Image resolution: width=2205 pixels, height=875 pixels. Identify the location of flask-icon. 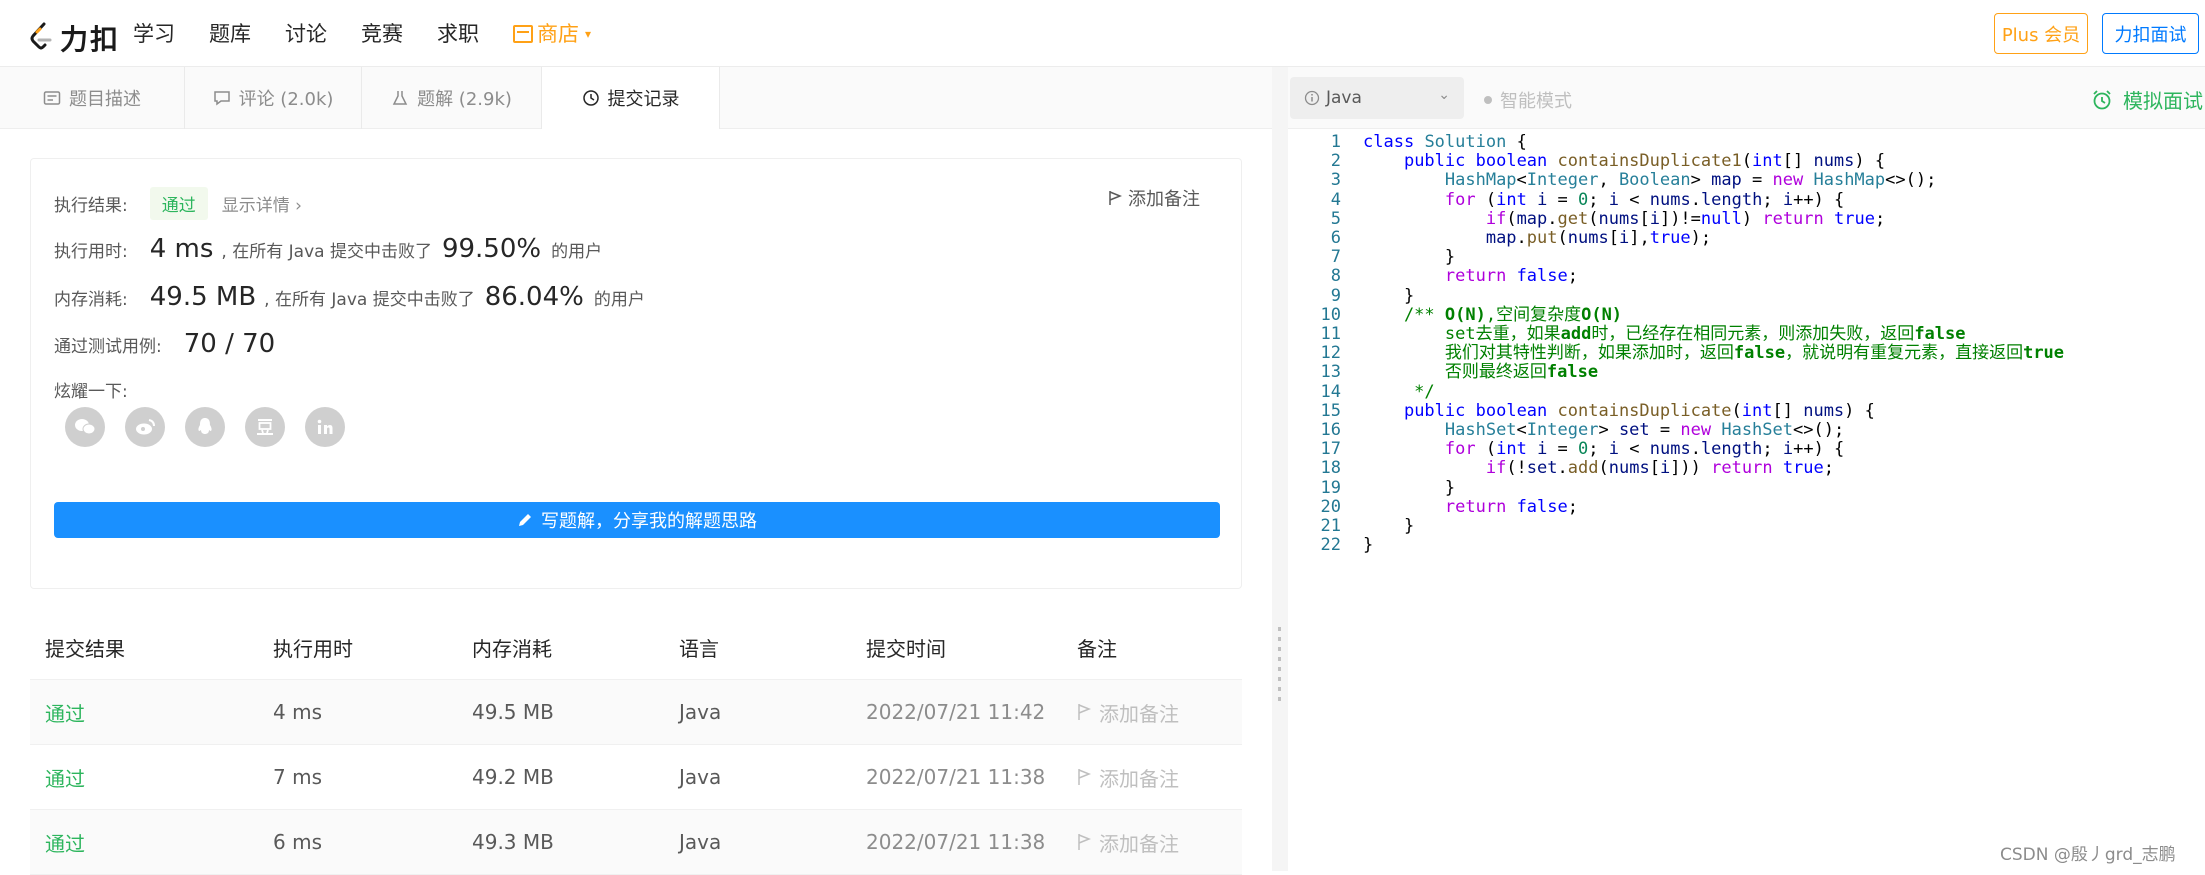
(400, 98).